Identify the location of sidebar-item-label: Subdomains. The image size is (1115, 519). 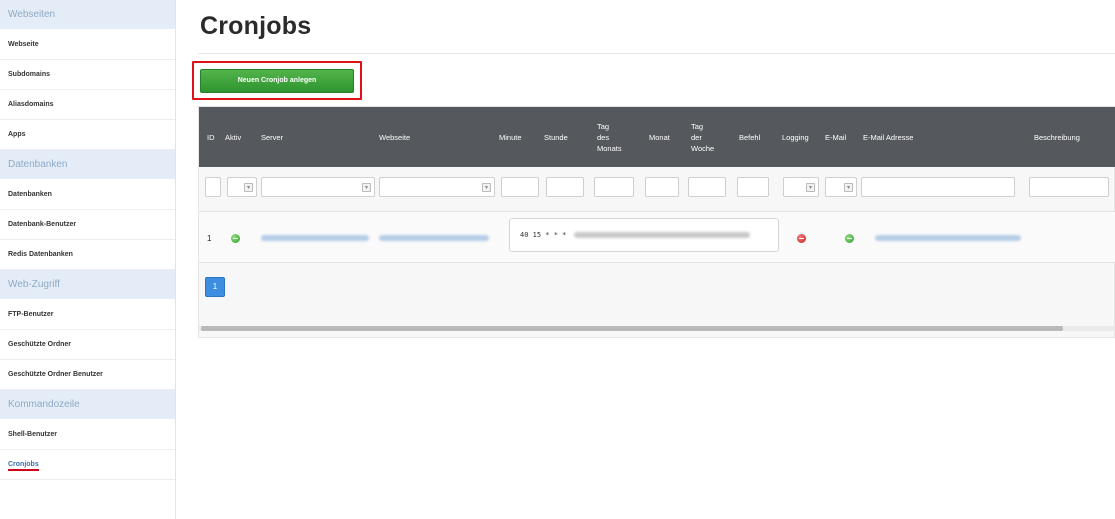
(29, 74).